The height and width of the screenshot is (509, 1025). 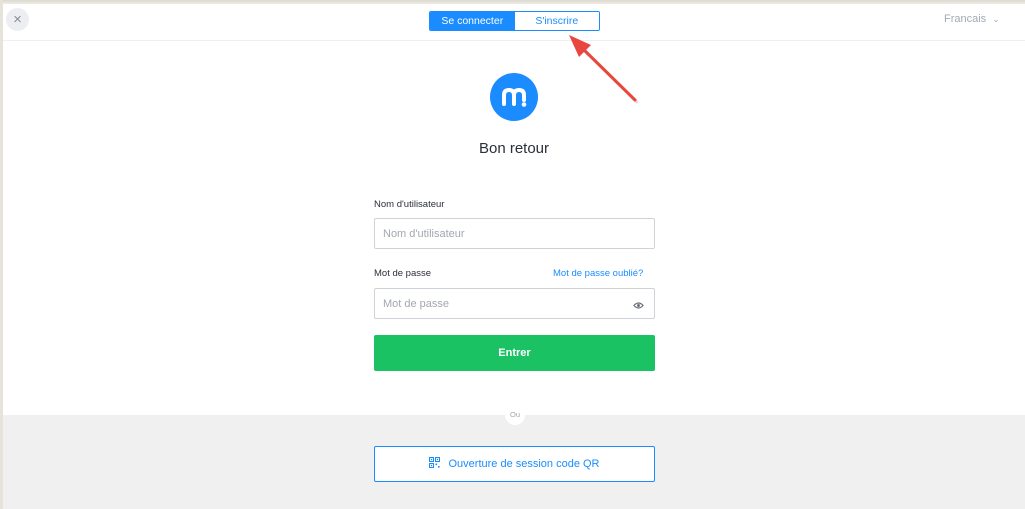 I want to click on page-title: Bon retour, so click(x=514, y=148).